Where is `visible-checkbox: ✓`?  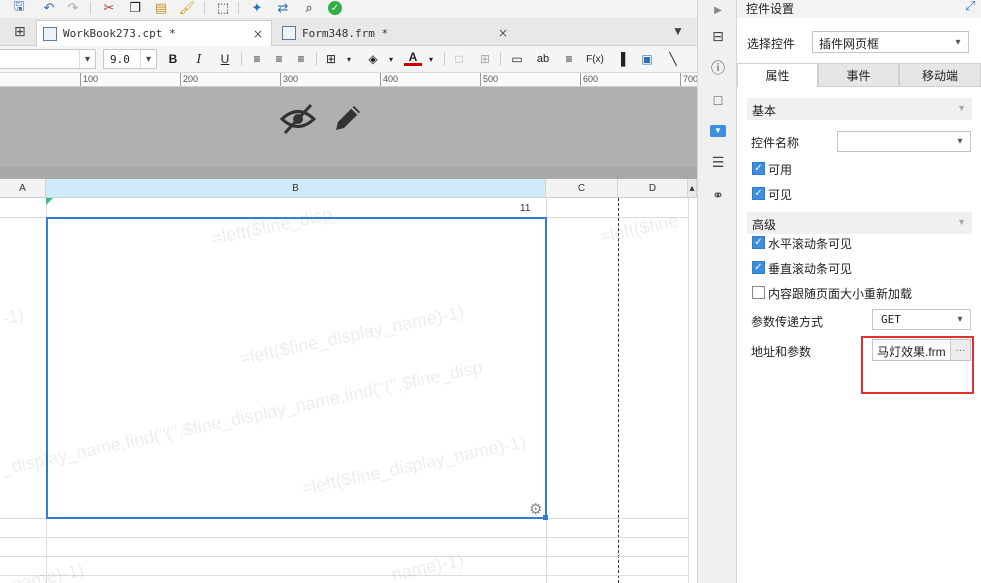 visible-checkbox: ✓ is located at coordinates (758, 193).